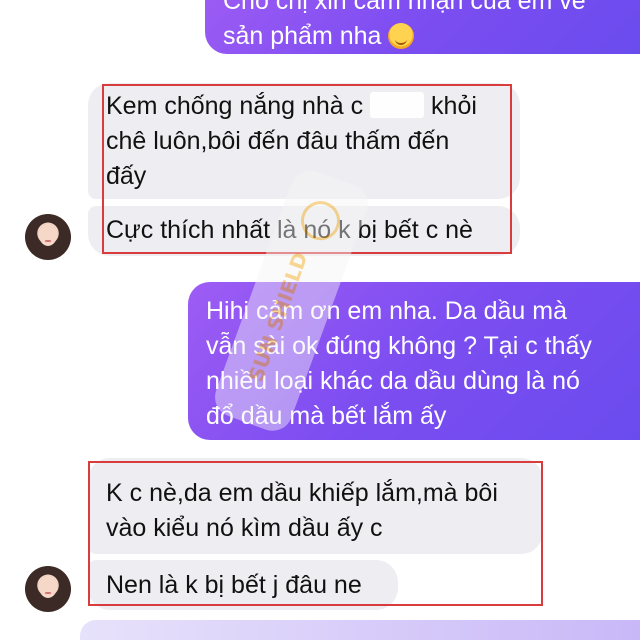 Image resolution: width=640 pixels, height=640 pixels. I want to click on message-text: Kem chống nắng nhà c, so click(235, 106).